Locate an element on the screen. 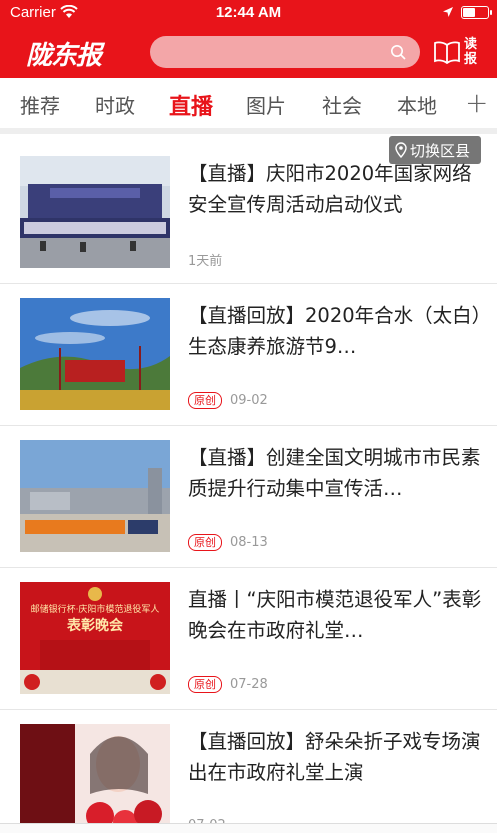 This screenshot has width=497, height=833. stage-icon is located at coordinates (95, 212).